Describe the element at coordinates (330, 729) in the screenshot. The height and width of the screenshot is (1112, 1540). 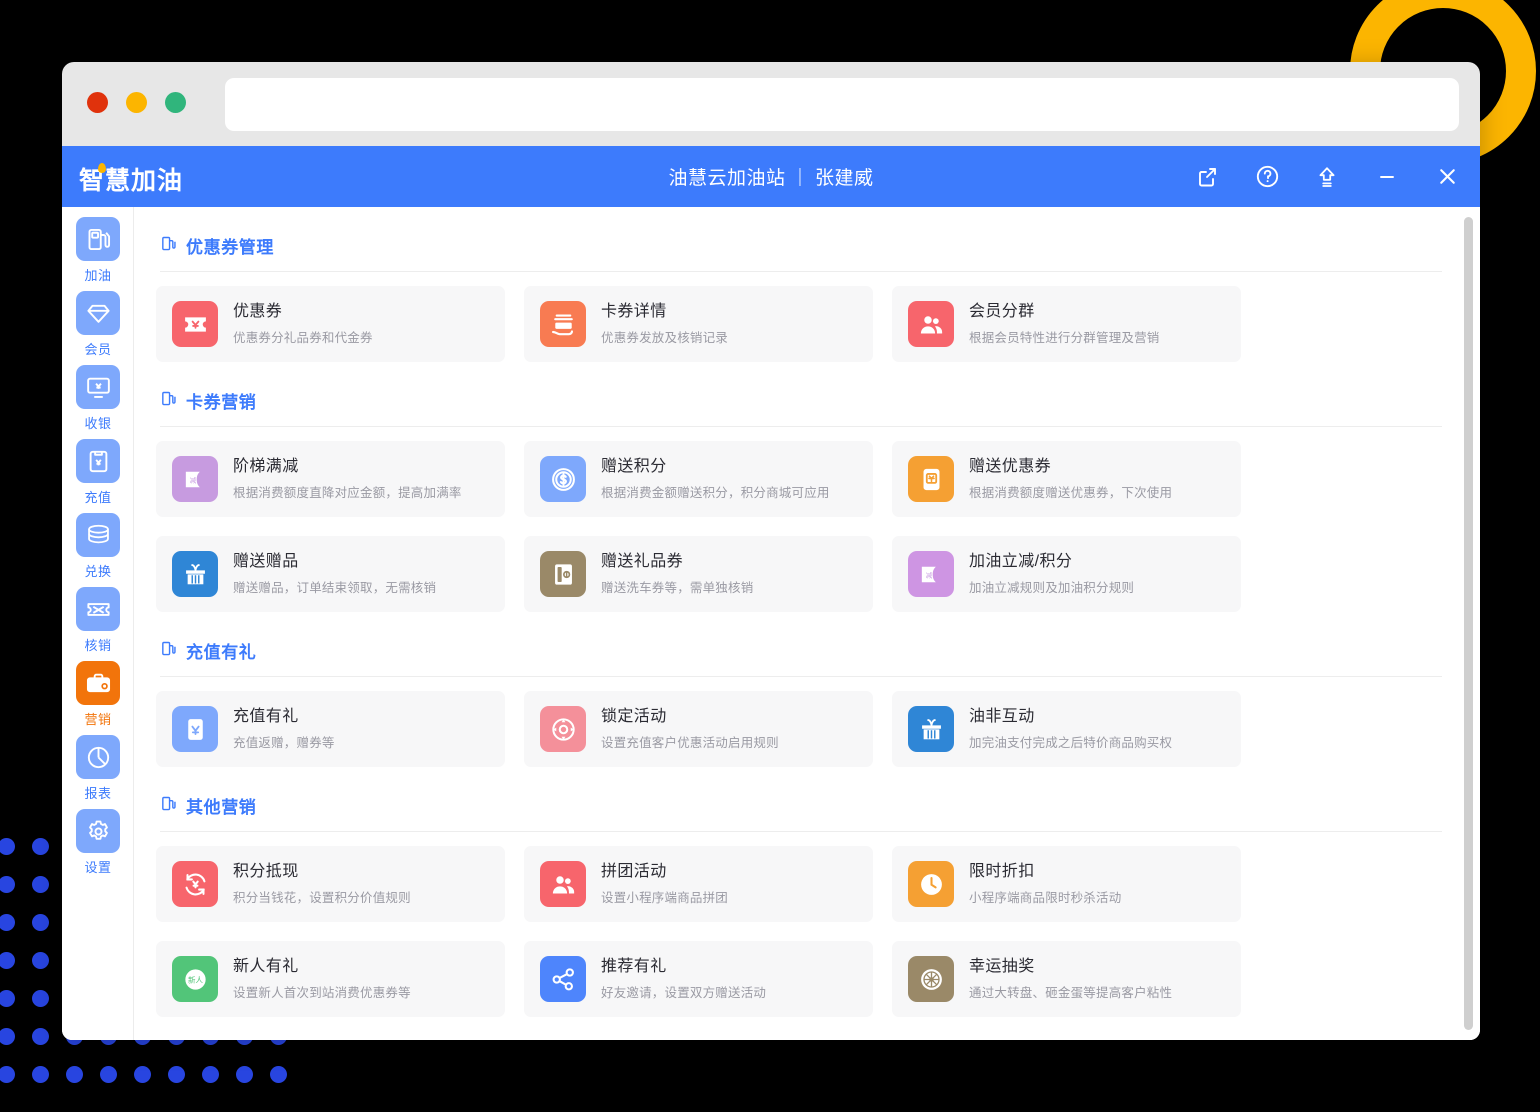
I see `feature-card: 充值有礼 充值返赠，赠券等` at that location.